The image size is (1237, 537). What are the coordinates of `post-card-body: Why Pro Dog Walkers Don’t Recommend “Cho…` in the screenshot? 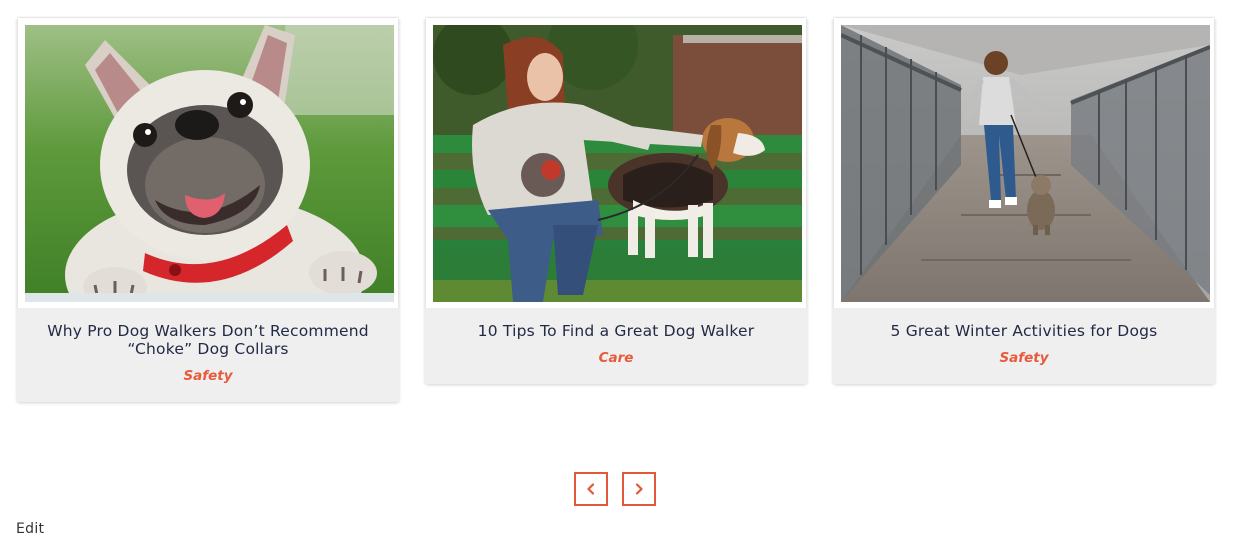 It's located at (208, 355).